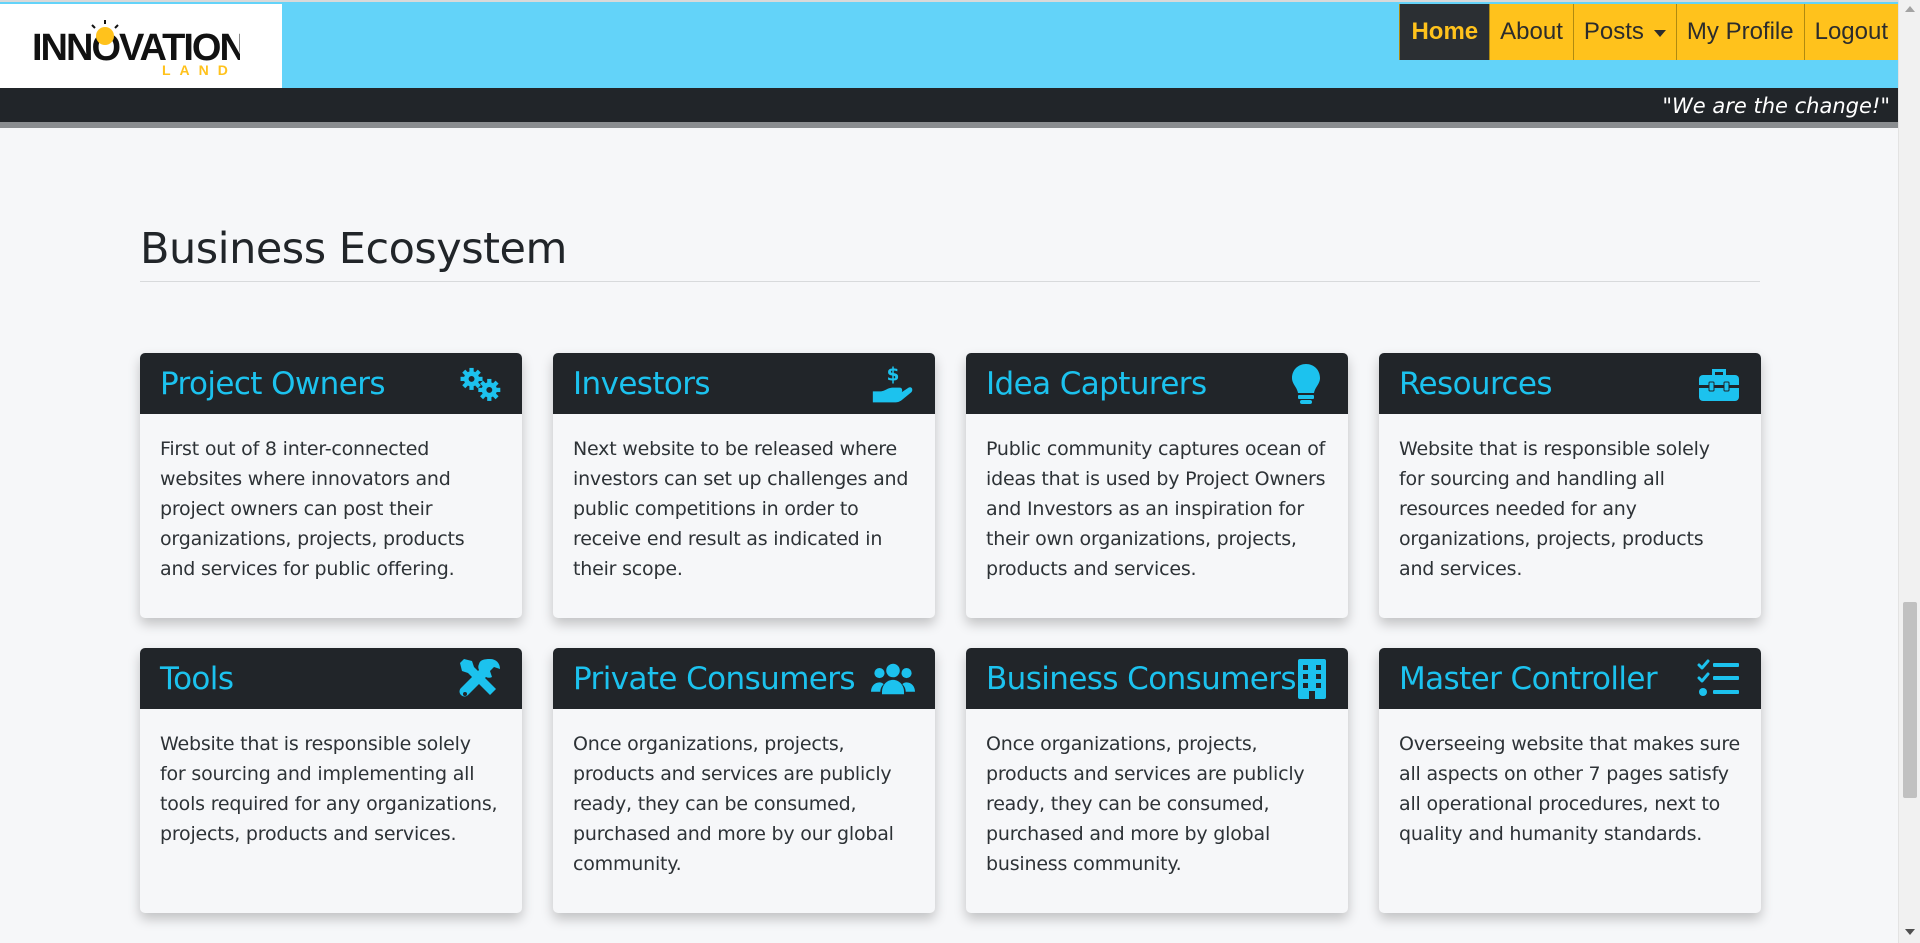 The image size is (1920, 943). Describe the element at coordinates (1659, 33) in the screenshot. I see `caret-down-icon` at that location.